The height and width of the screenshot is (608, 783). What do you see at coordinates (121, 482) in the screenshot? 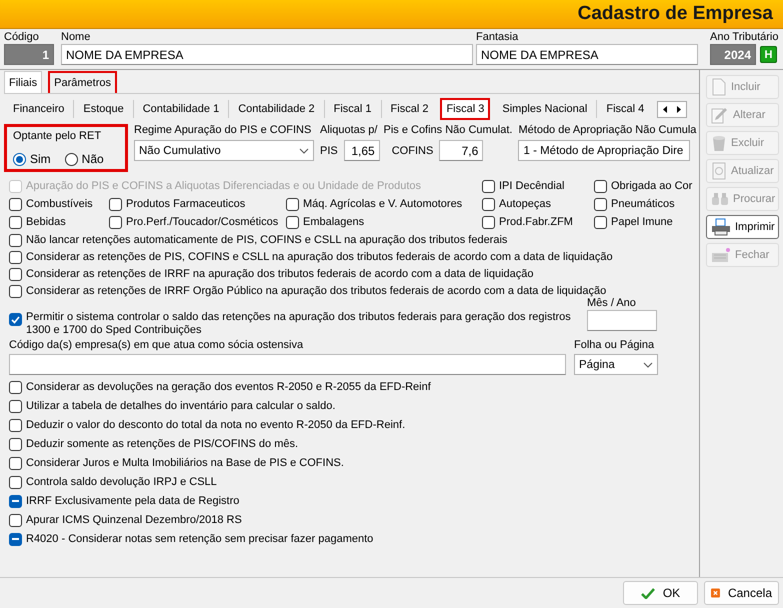
I see `checkbox-label: Controla saldo devolução IRPJ e CSLL` at bounding box center [121, 482].